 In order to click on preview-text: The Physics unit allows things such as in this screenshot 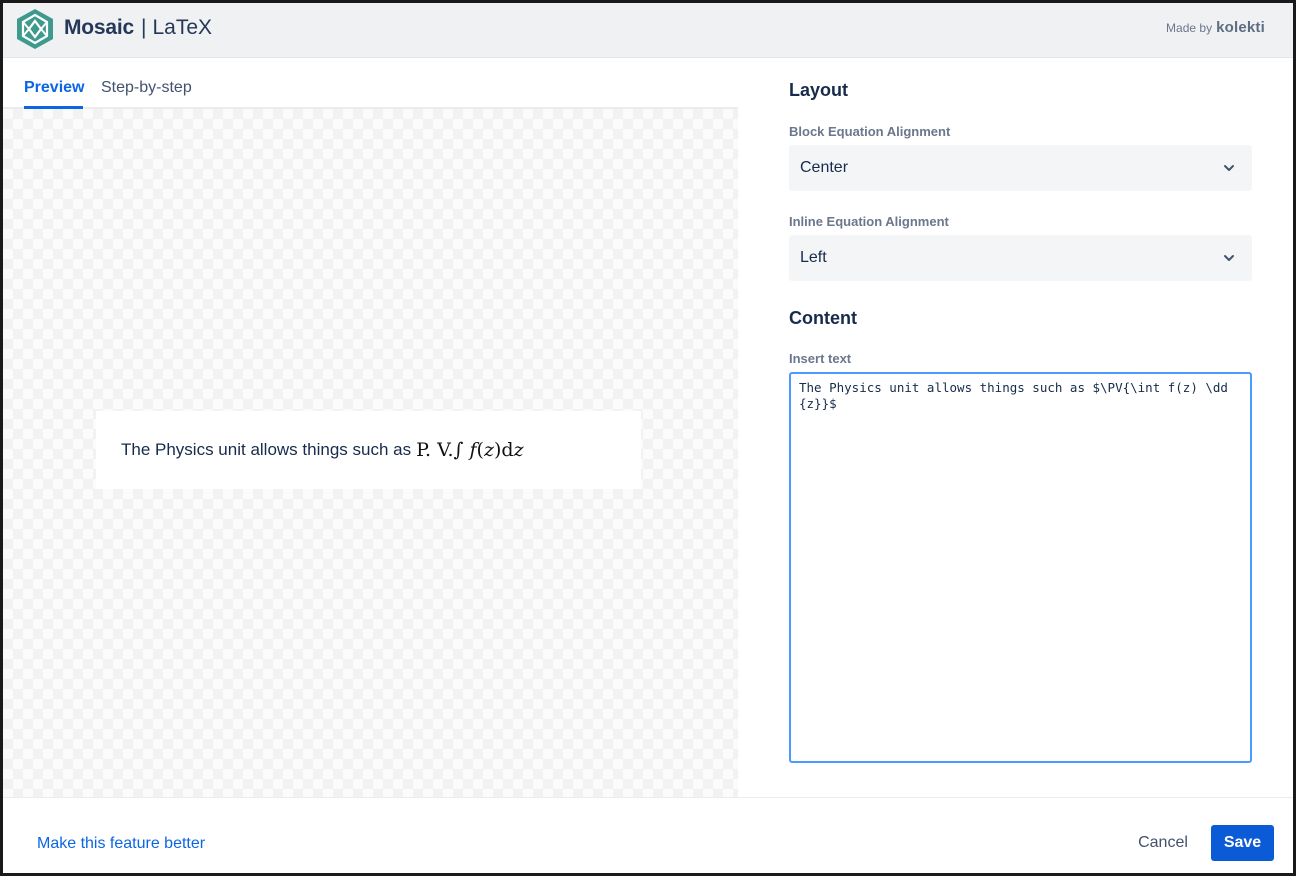, I will do `click(266, 449)`.